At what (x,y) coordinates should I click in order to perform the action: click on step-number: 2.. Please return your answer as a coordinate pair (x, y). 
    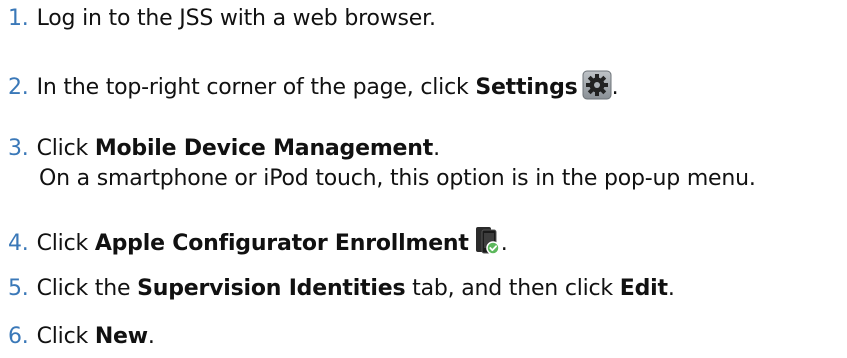
    Looking at the image, I should click on (18, 87).